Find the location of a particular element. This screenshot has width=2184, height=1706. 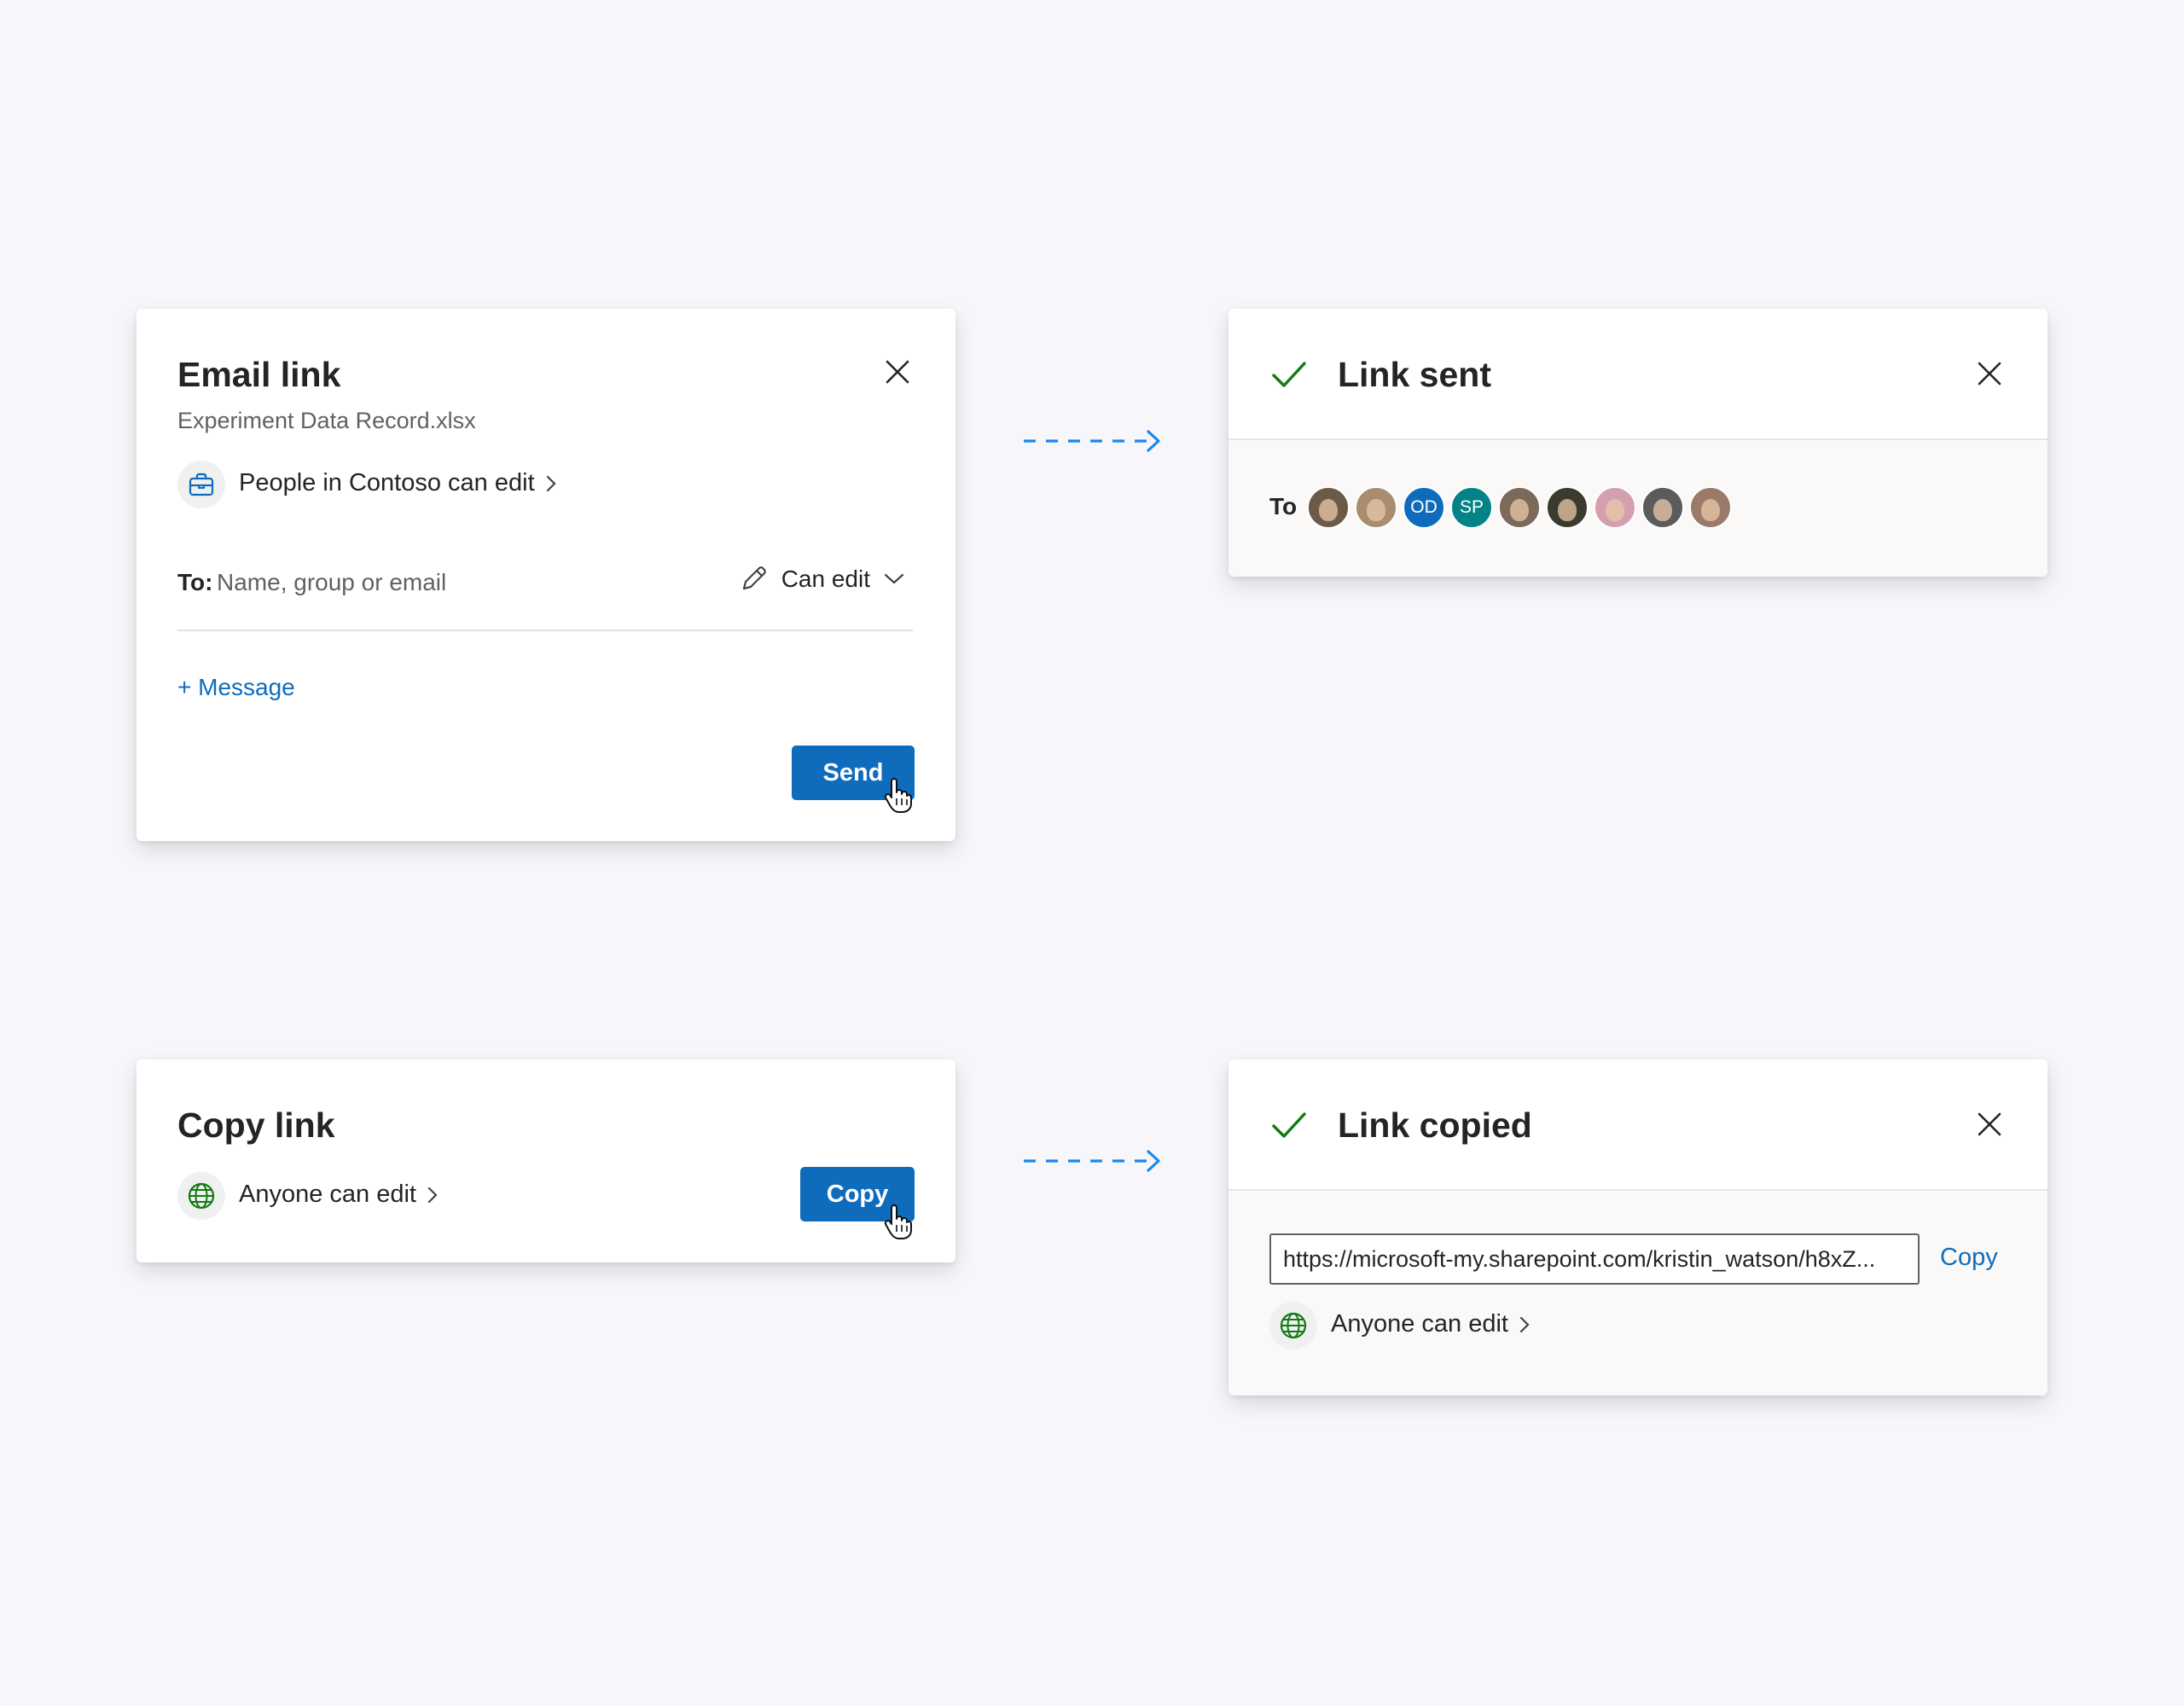

email-link-title: Email link is located at coordinates (259, 374).